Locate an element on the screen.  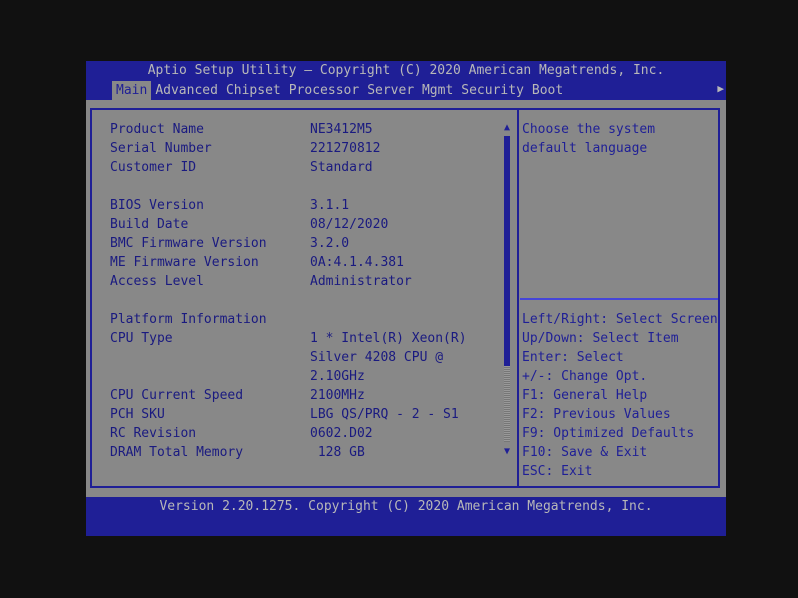
item-label: BIOS Version is located at coordinates (157, 205).